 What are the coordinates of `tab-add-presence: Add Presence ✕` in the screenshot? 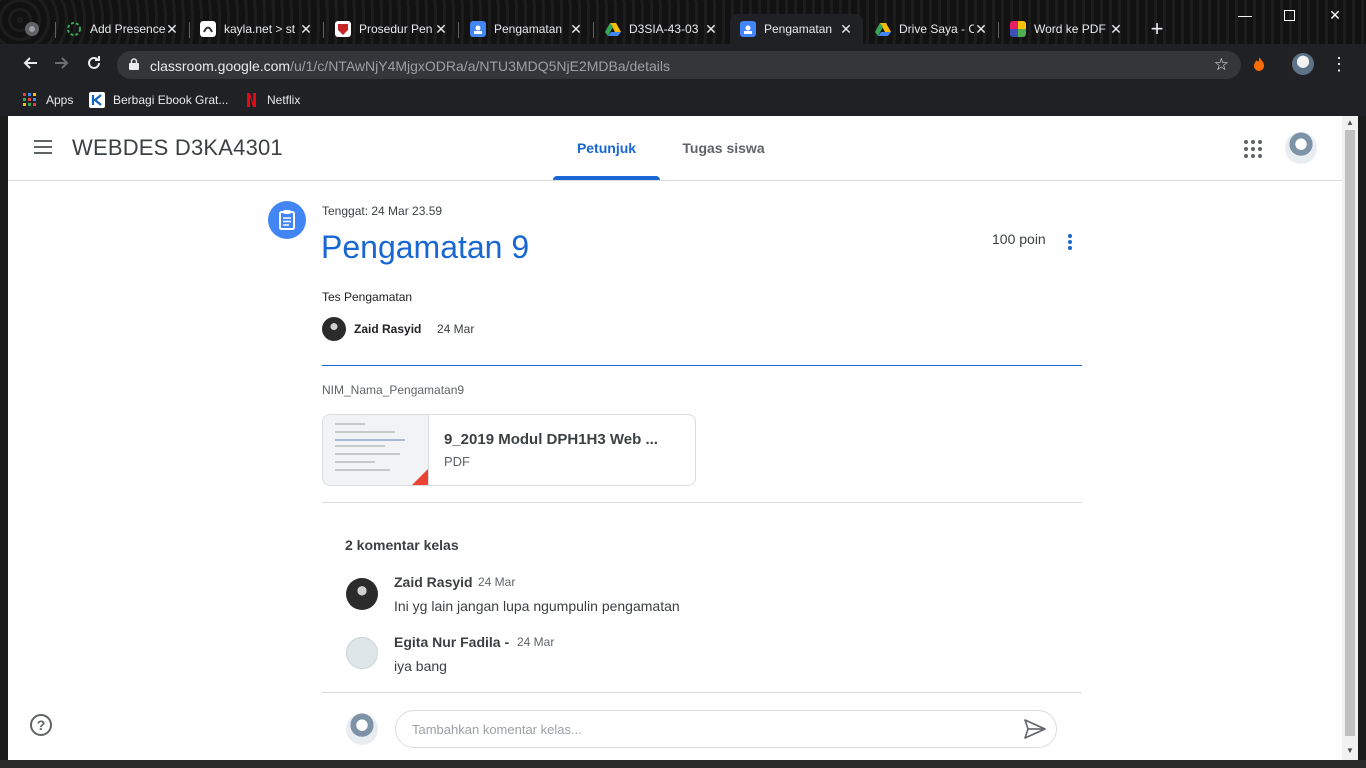 It's located at (122, 29).